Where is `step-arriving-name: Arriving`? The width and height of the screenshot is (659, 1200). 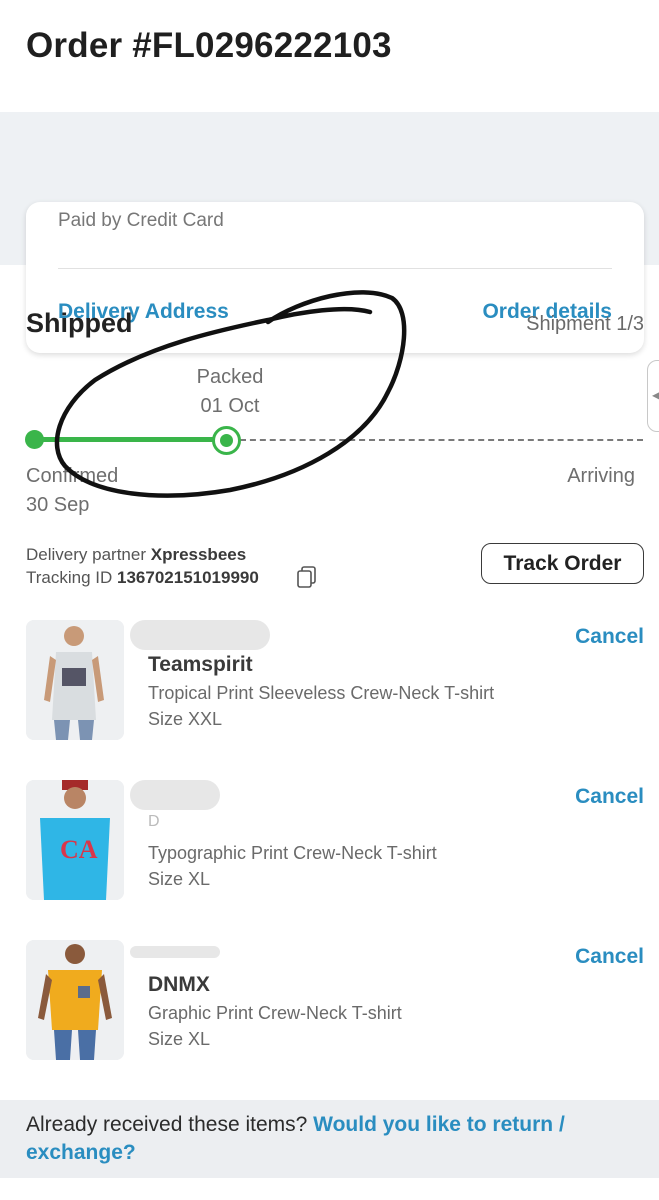
step-arriving-name: Arriving is located at coordinates (601, 476).